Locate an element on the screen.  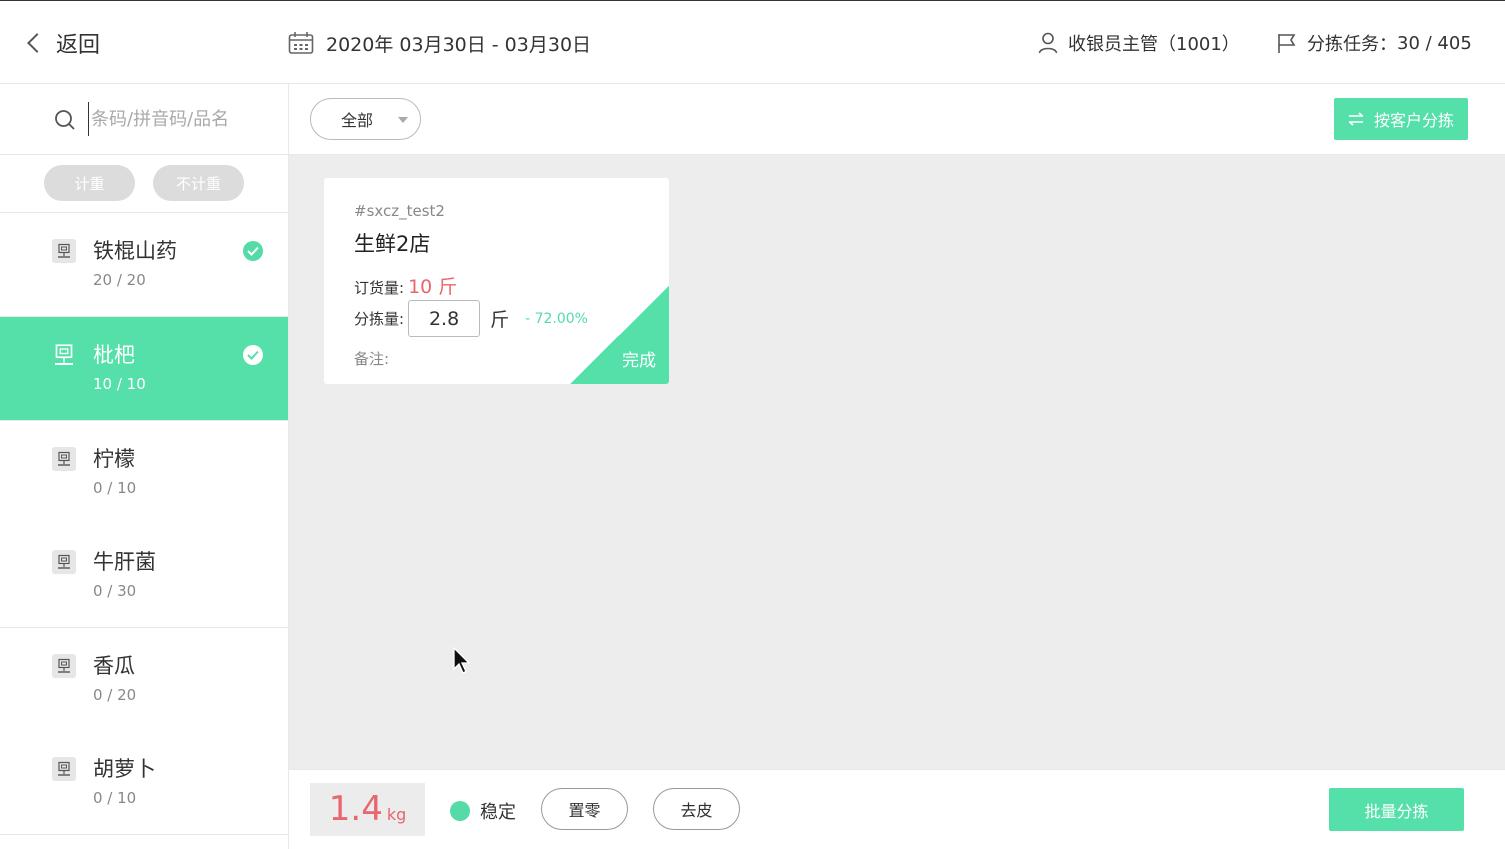
back-button: 返回 is located at coordinates (61, 43).